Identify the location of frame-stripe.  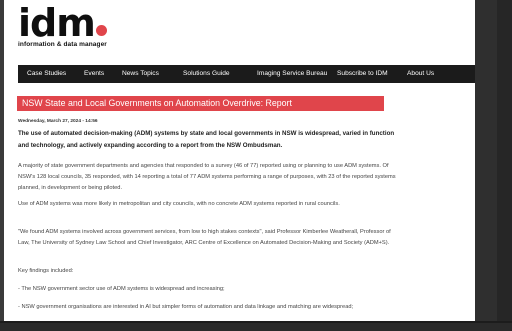
(504, 165).